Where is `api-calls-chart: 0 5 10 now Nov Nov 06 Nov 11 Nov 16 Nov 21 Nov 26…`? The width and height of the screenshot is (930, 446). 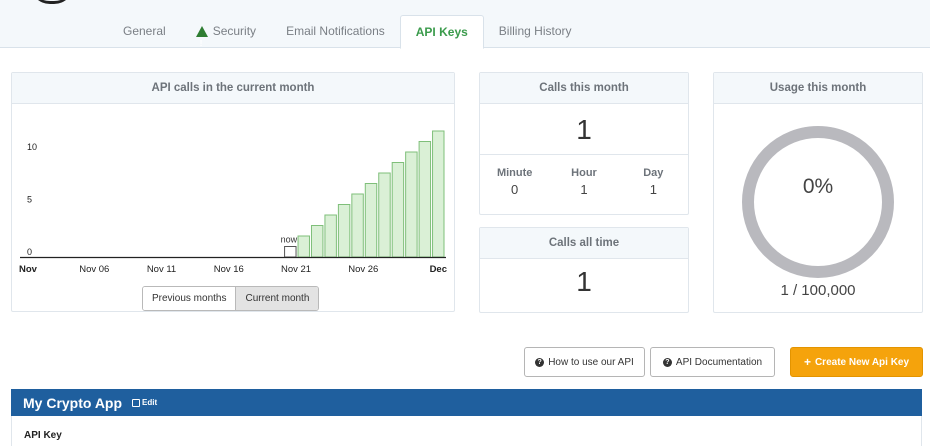
api-calls-chart: 0 5 10 now Nov Nov 06 Nov 11 Nov 16 Nov 21 Nov 26… is located at coordinates (233, 202).